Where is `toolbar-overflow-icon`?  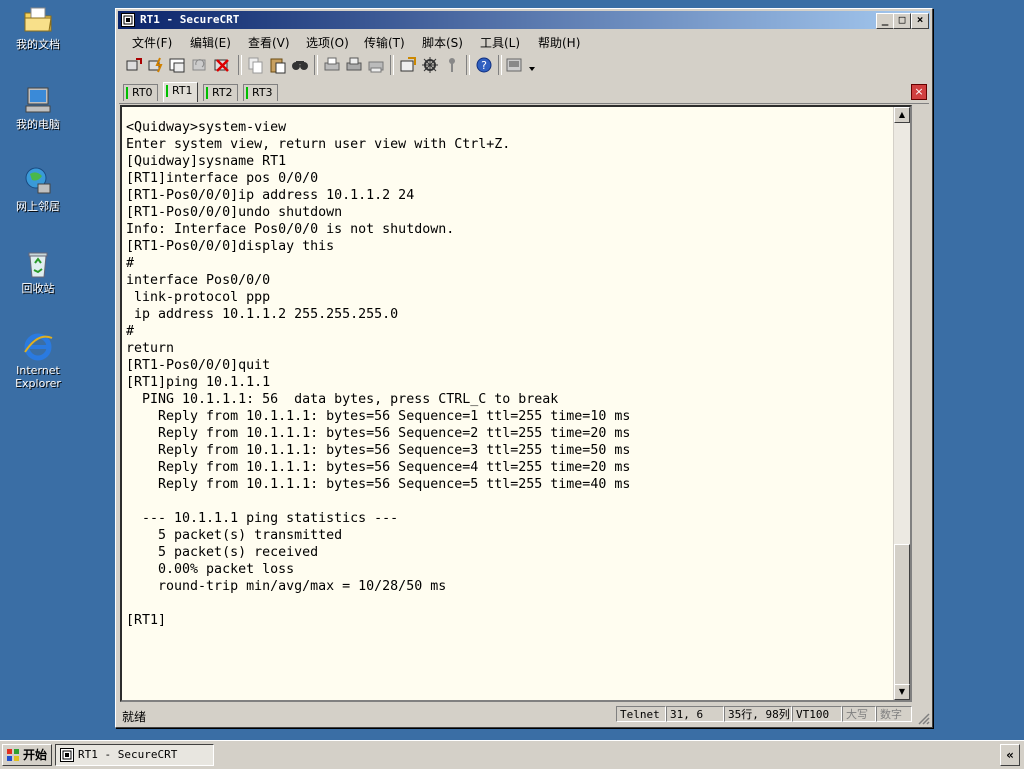
toolbar-overflow-icon is located at coordinates (532, 65).